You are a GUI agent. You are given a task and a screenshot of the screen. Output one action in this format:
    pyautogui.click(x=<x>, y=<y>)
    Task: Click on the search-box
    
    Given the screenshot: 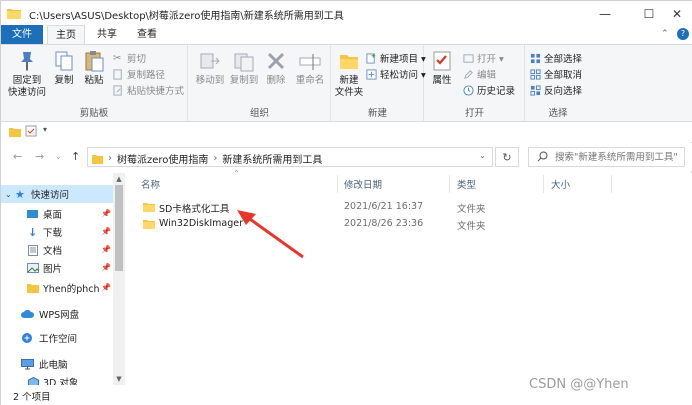 What is the action you would take?
    pyautogui.click(x=606, y=157)
    